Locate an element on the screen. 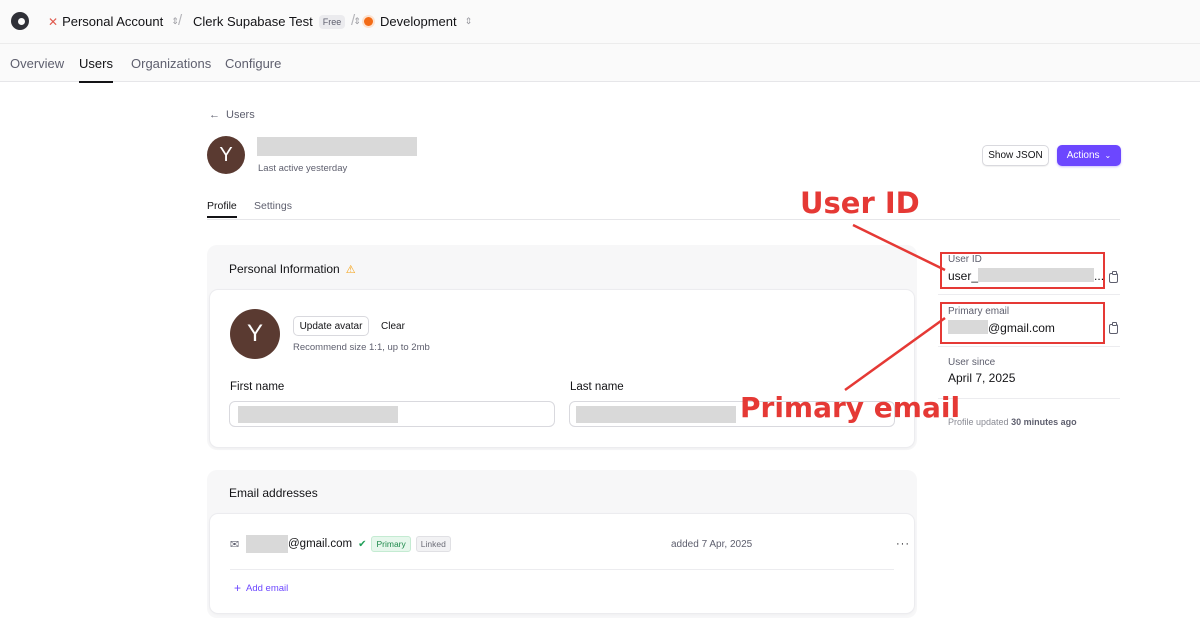  last-active: Last active yesterday is located at coordinates (303, 168).